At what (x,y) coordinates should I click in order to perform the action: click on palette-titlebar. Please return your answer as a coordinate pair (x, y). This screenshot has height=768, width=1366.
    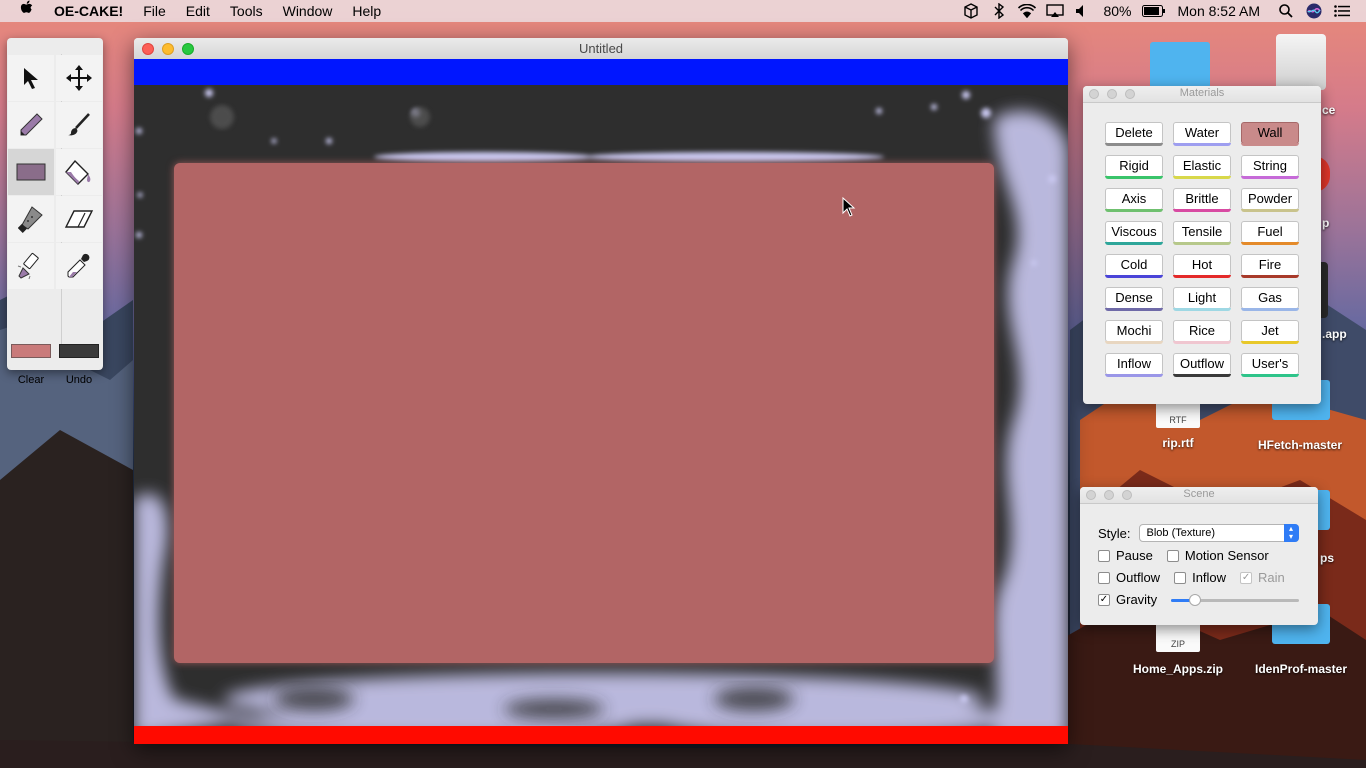
    Looking at the image, I should click on (55, 46).